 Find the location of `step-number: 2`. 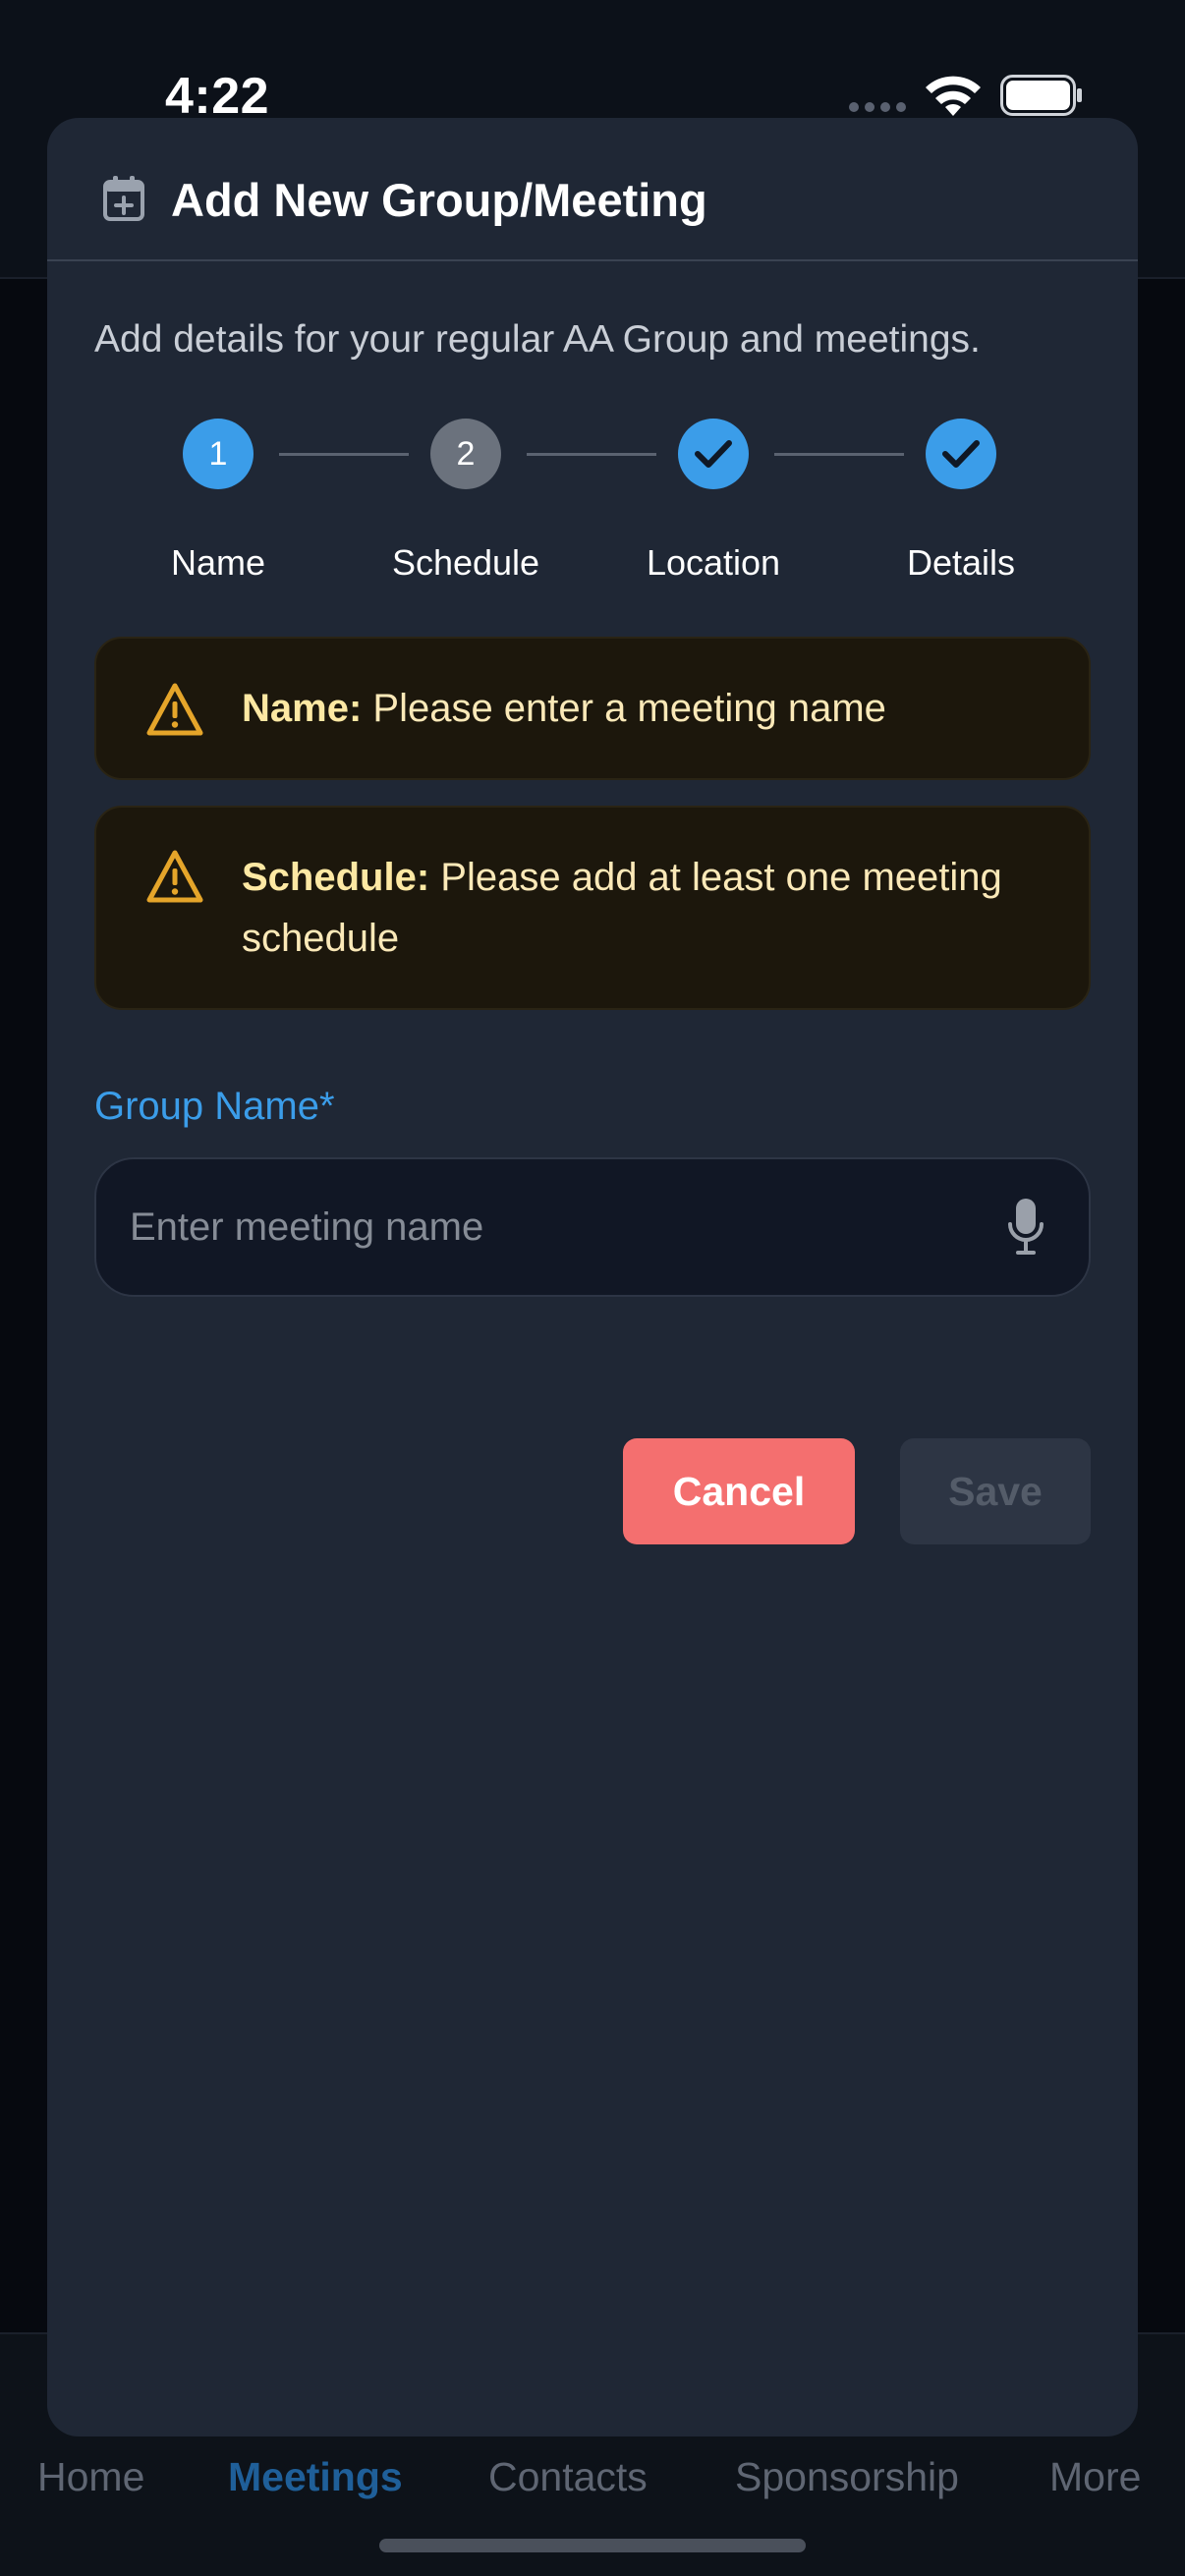

step-number: 2 is located at coordinates (466, 453).